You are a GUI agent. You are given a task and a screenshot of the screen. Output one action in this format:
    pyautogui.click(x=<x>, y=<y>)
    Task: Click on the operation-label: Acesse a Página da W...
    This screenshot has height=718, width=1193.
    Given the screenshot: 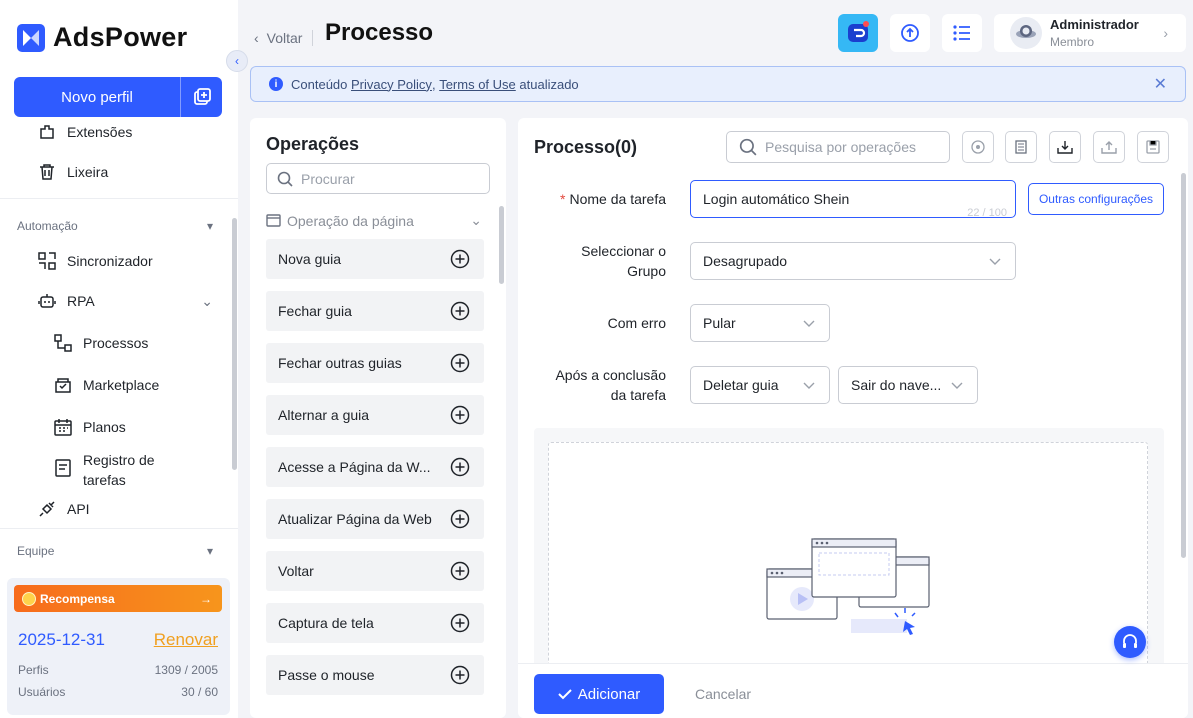 What is the action you would take?
    pyautogui.click(x=354, y=467)
    